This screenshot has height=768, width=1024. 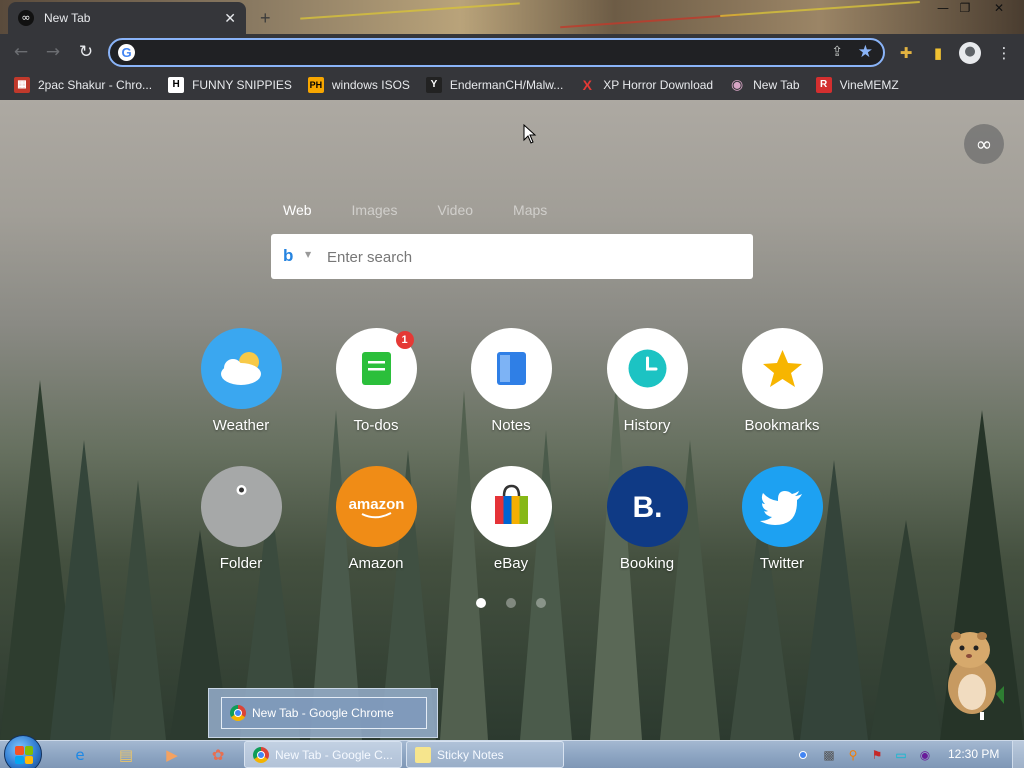 I want to click on shortcut-label: Booking, so click(x=647, y=563).